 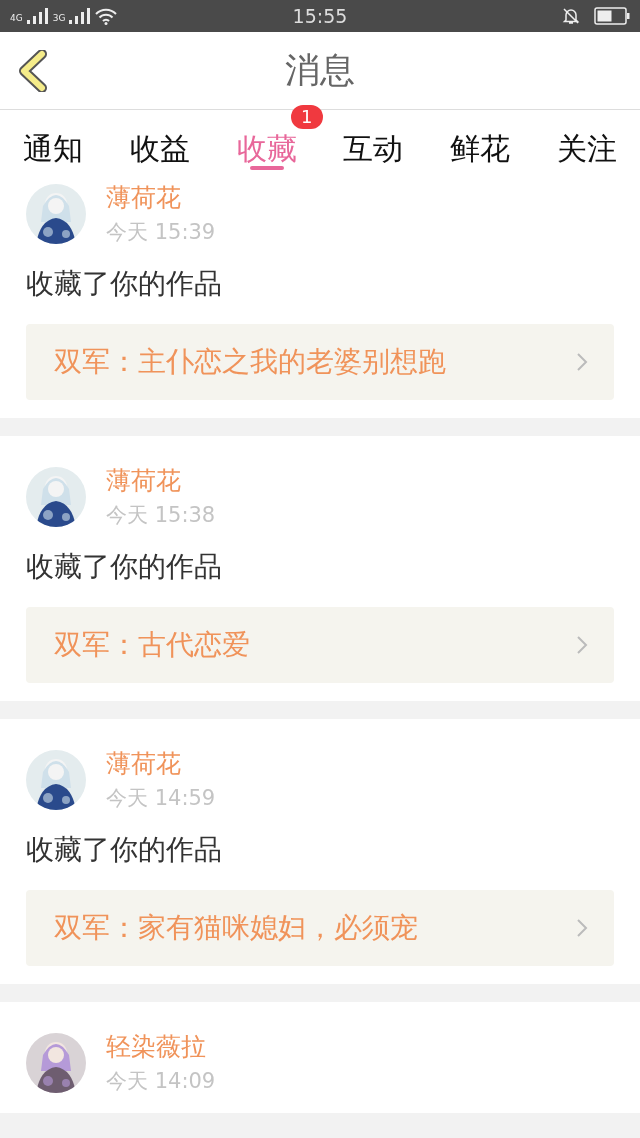 What do you see at coordinates (320, 362) in the screenshot?
I see `work-link: 双军：主仆恋之我的老婆别想跑` at bounding box center [320, 362].